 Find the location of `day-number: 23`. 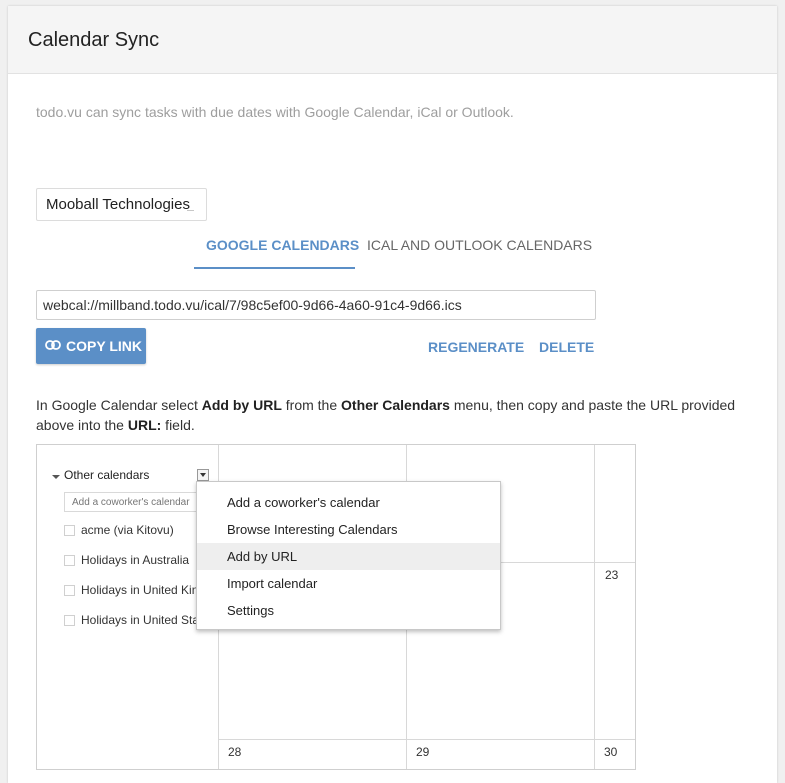

day-number: 23 is located at coordinates (612, 575).